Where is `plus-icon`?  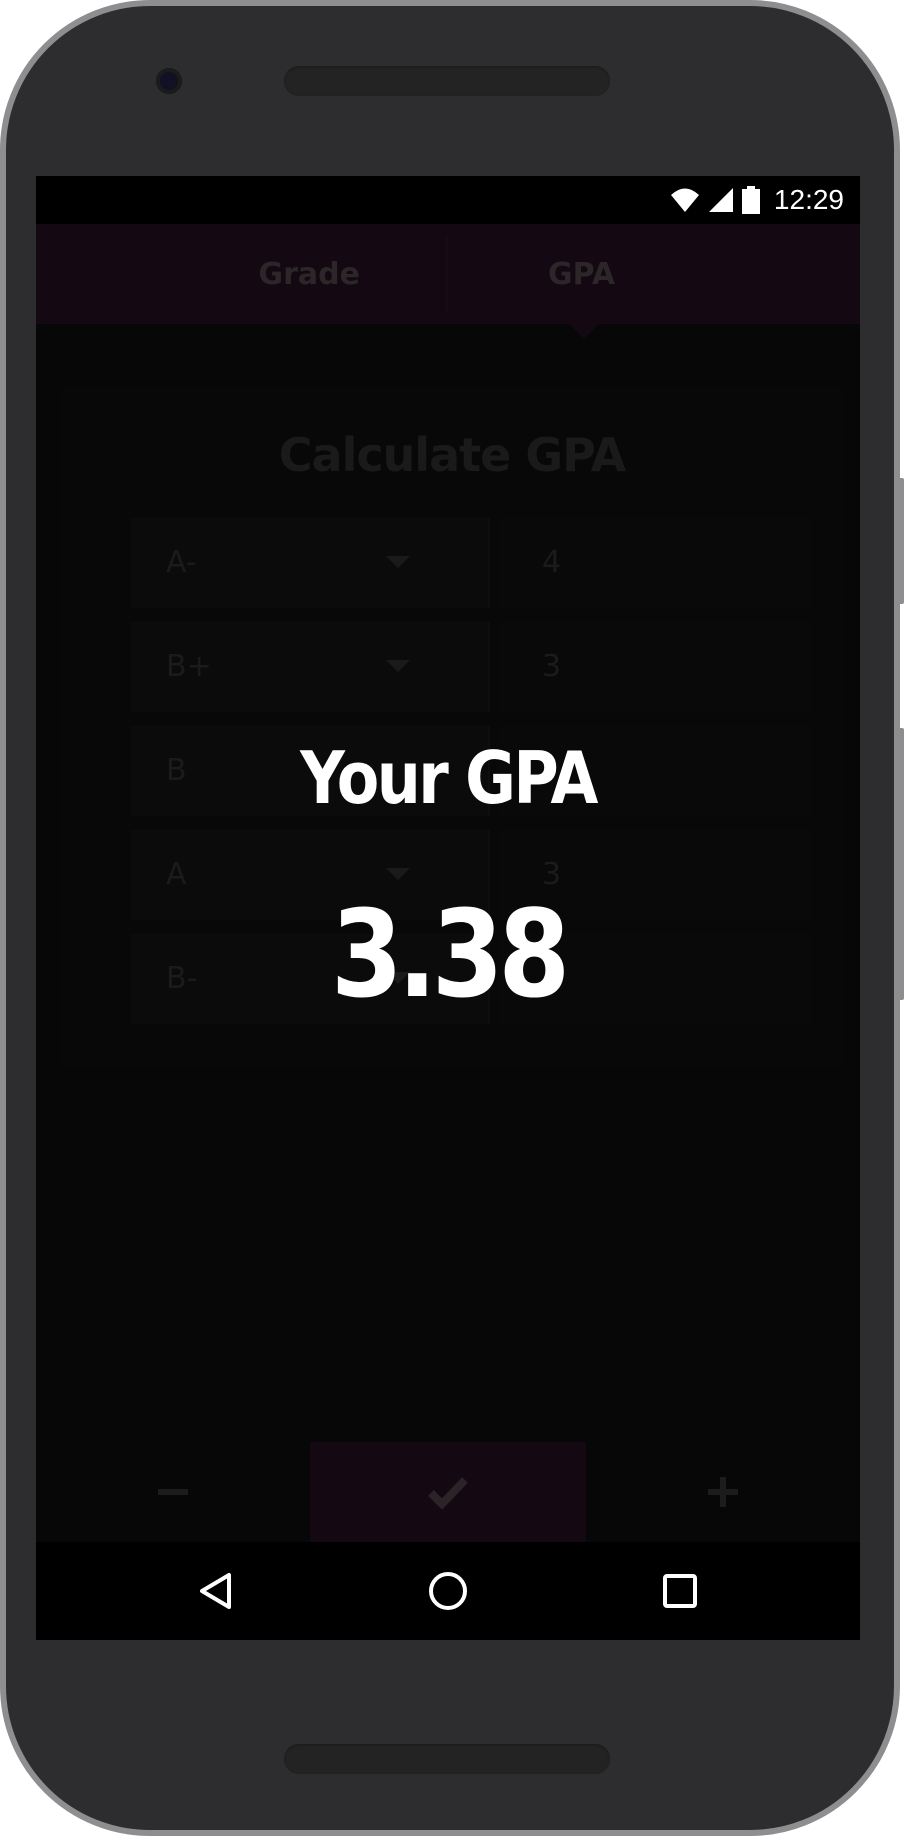 plus-icon is located at coordinates (723, 1492).